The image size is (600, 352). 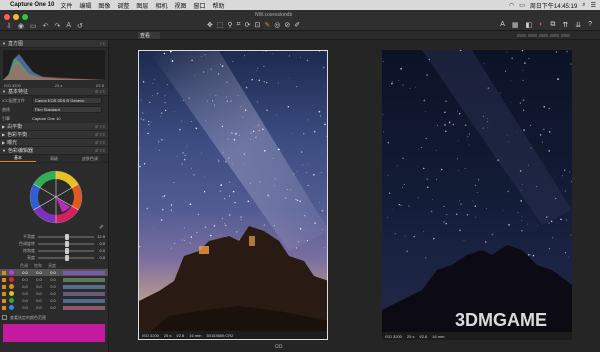 What do you see at coordinates (267, 25) in the screenshot?
I see `brush-tool-icon: ✎` at bounding box center [267, 25].